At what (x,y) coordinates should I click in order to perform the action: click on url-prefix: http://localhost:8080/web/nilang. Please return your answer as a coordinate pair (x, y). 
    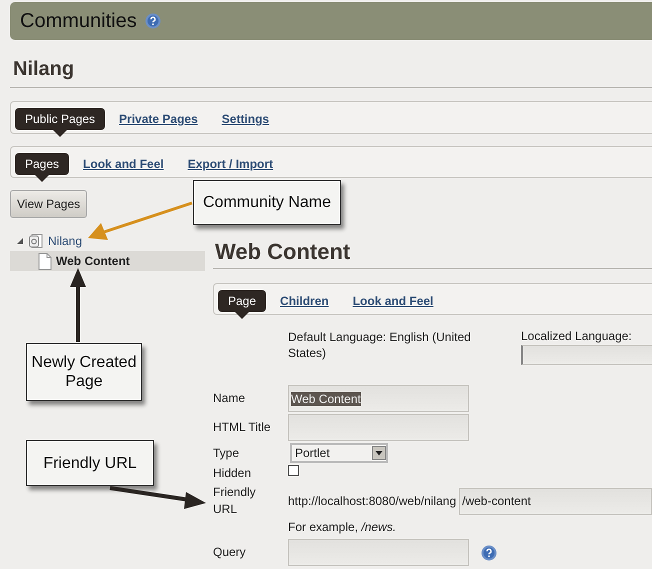
    Looking at the image, I should click on (372, 501).